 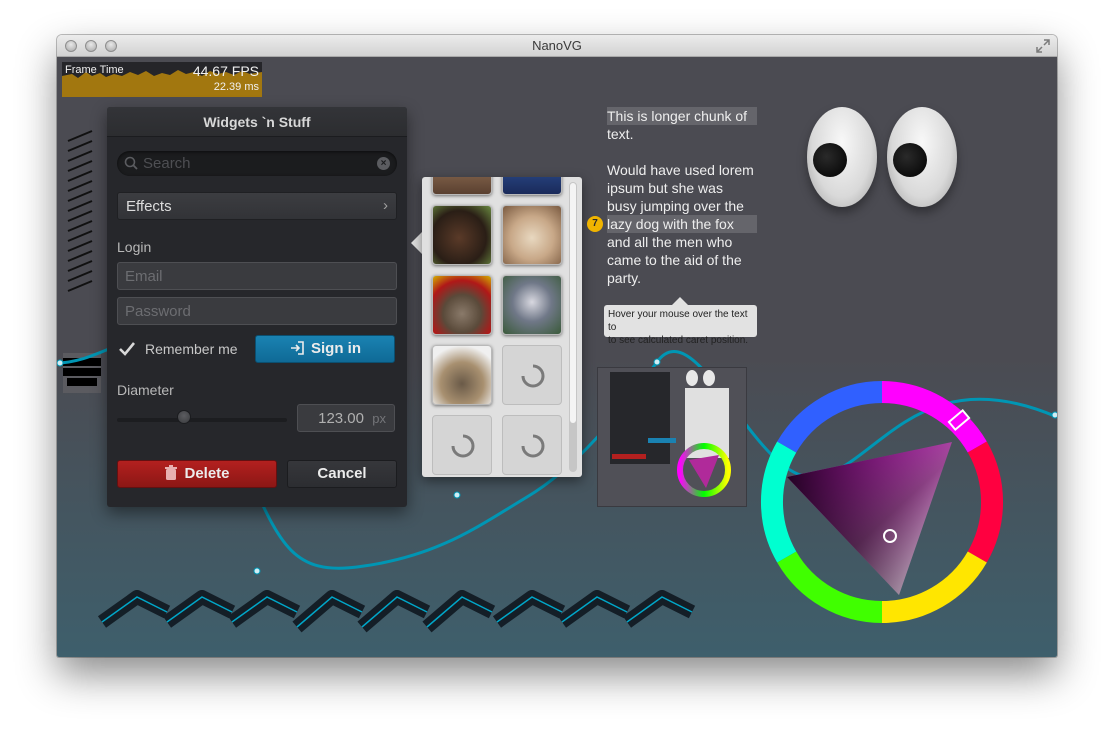 I want to click on color-wheel, so click(x=882, y=502).